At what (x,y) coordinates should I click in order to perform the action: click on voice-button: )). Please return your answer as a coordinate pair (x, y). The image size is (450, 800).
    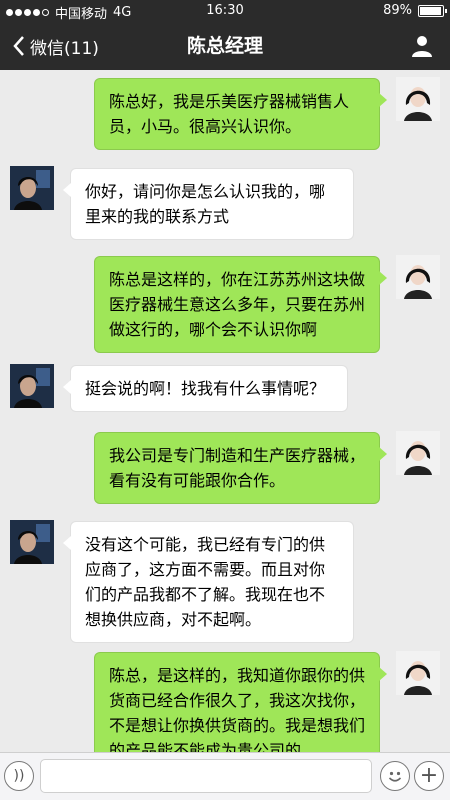
    Looking at the image, I should click on (19, 776).